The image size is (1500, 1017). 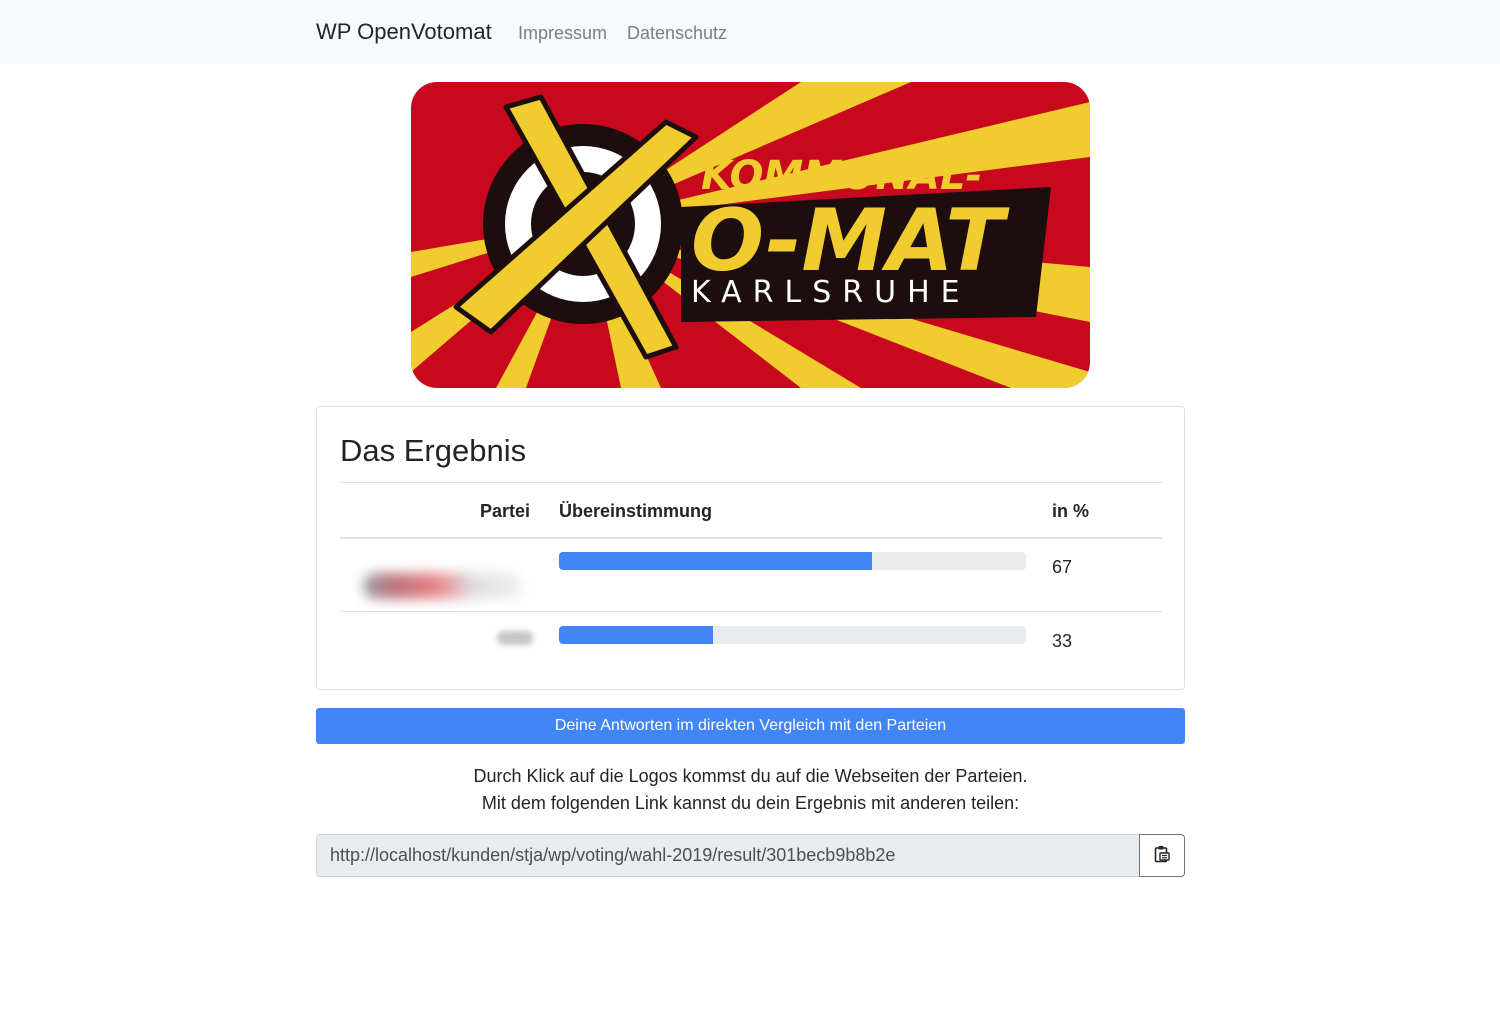 I want to click on copy-link-button, so click(x=1162, y=855).